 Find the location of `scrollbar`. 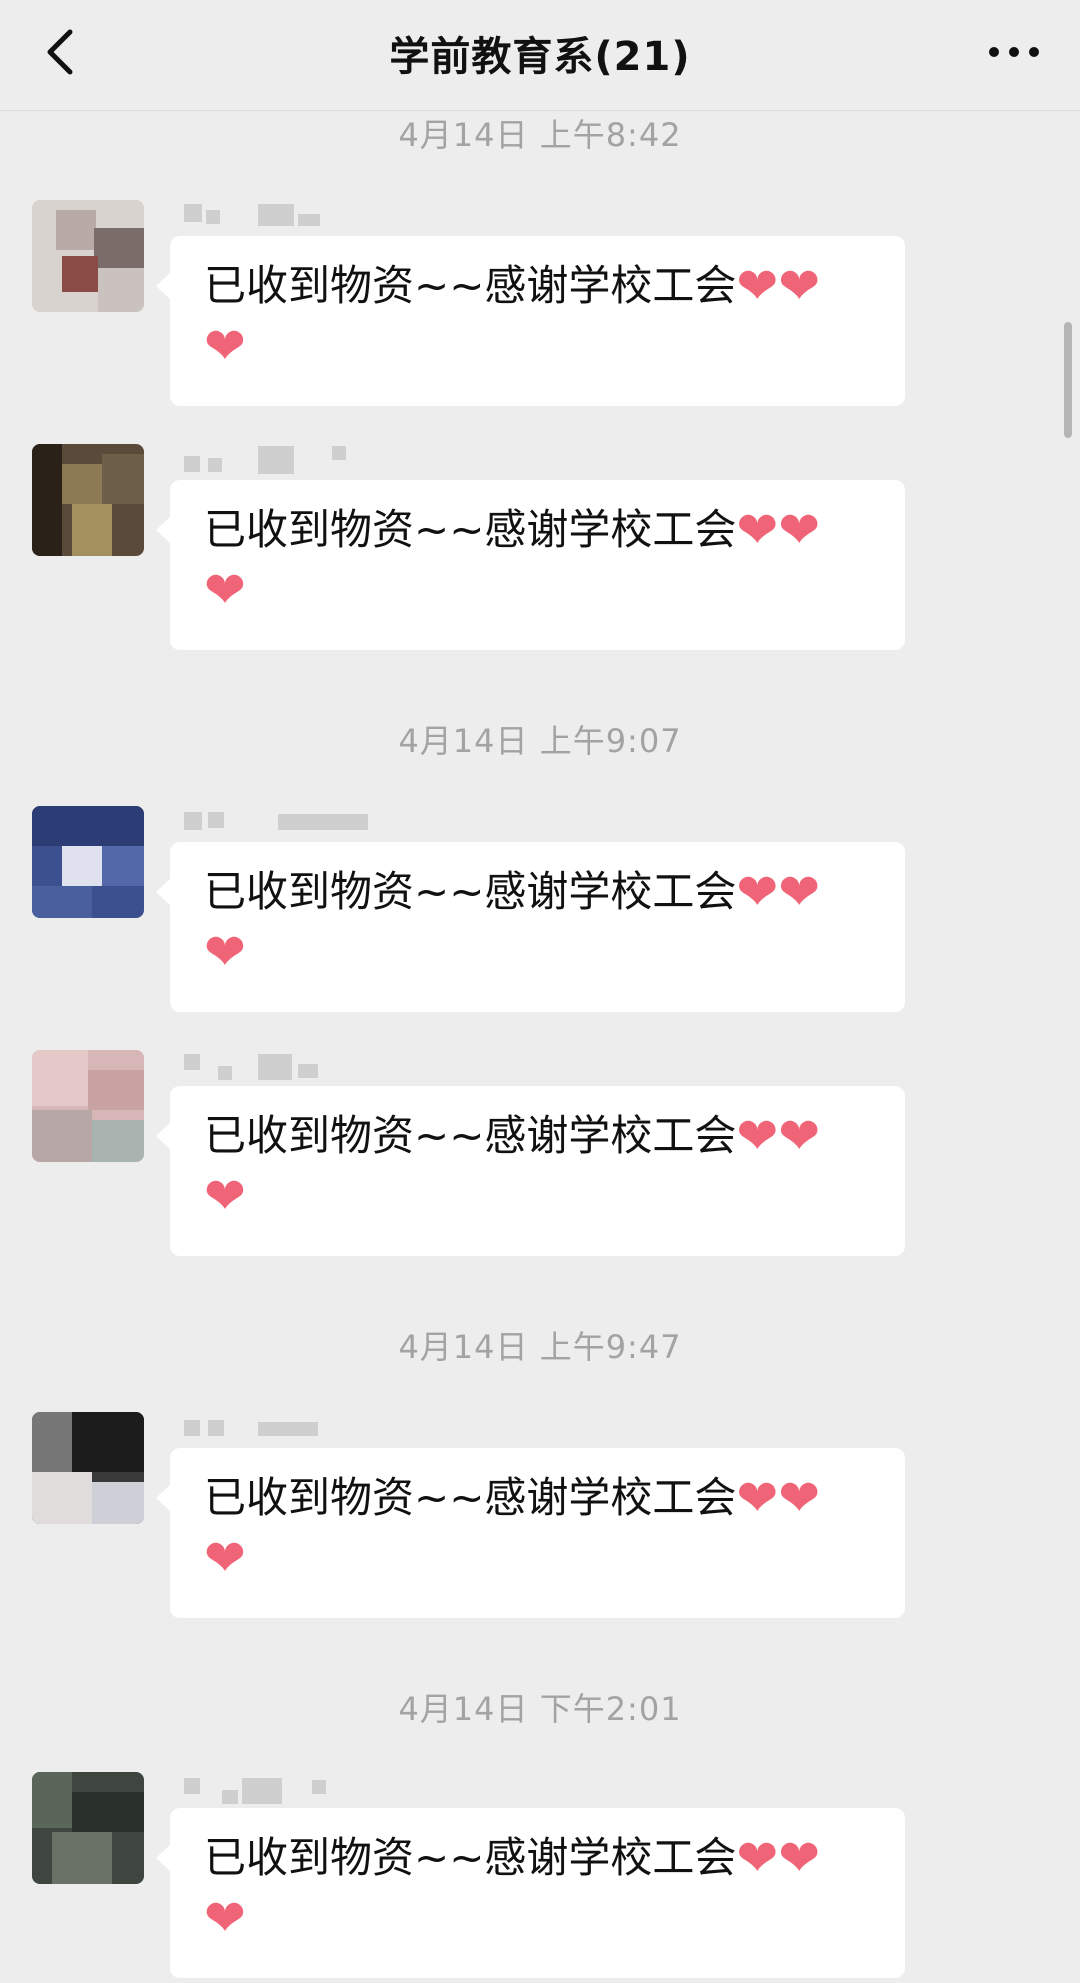

scrollbar is located at coordinates (1068, 380).